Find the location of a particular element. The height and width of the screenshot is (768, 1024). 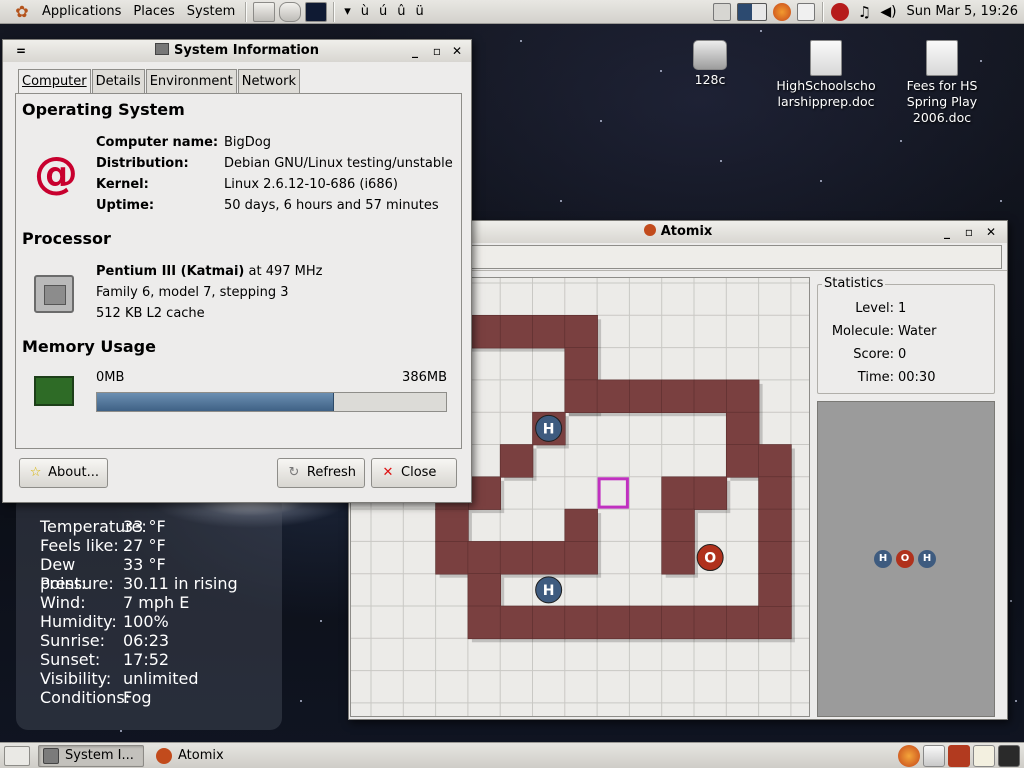

tab-environment: Environment is located at coordinates (191, 81).